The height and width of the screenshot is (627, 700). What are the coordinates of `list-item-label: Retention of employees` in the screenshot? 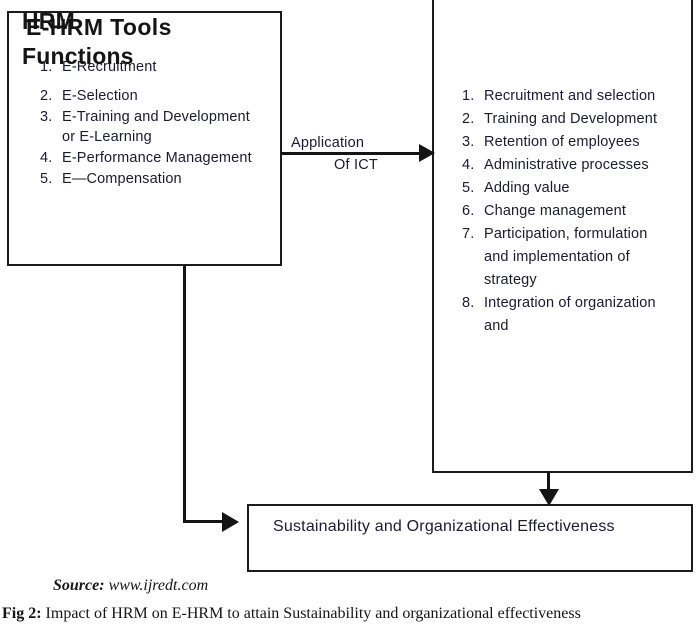 It's located at (562, 142).